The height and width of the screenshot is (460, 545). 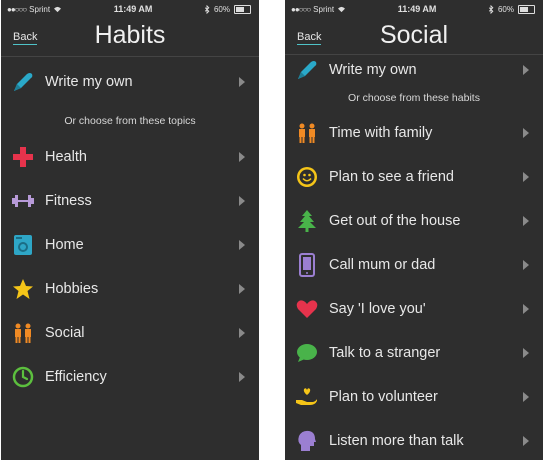 What do you see at coordinates (23, 333) in the screenshot?
I see `people-icon` at bounding box center [23, 333].